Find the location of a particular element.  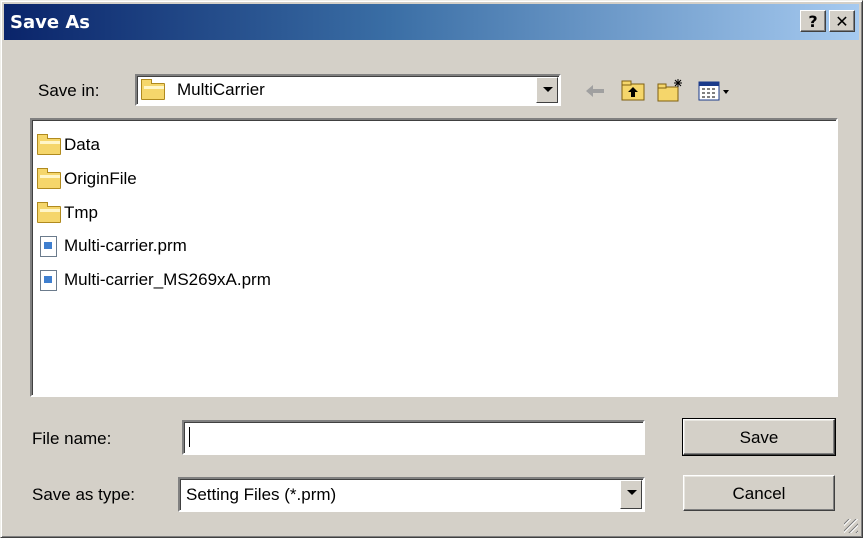

file-name-field is located at coordinates (413, 437).